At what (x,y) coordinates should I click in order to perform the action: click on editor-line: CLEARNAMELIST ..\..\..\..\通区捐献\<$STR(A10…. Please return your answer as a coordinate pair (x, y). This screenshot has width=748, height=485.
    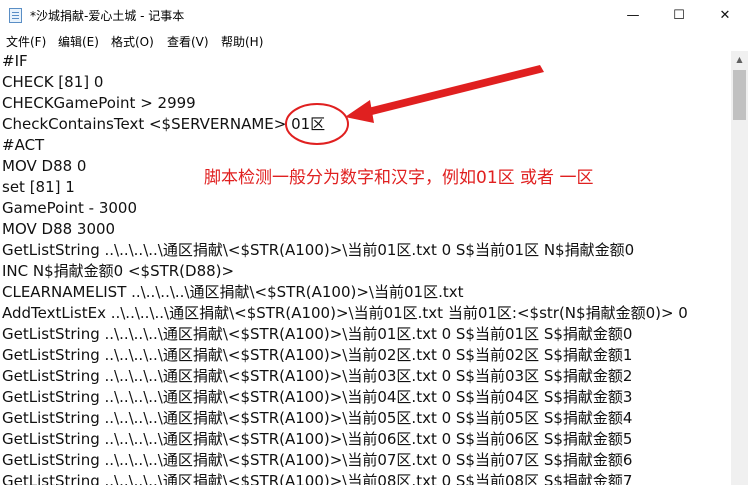
    Looking at the image, I should click on (233, 292).